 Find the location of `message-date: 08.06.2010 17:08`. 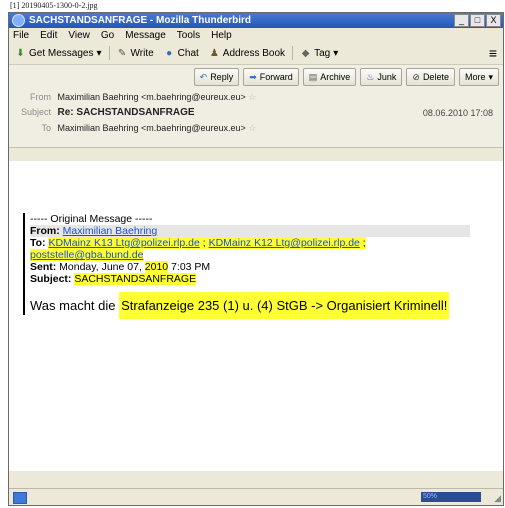

message-date: 08.06.2010 17:08 is located at coordinates (457, 113).